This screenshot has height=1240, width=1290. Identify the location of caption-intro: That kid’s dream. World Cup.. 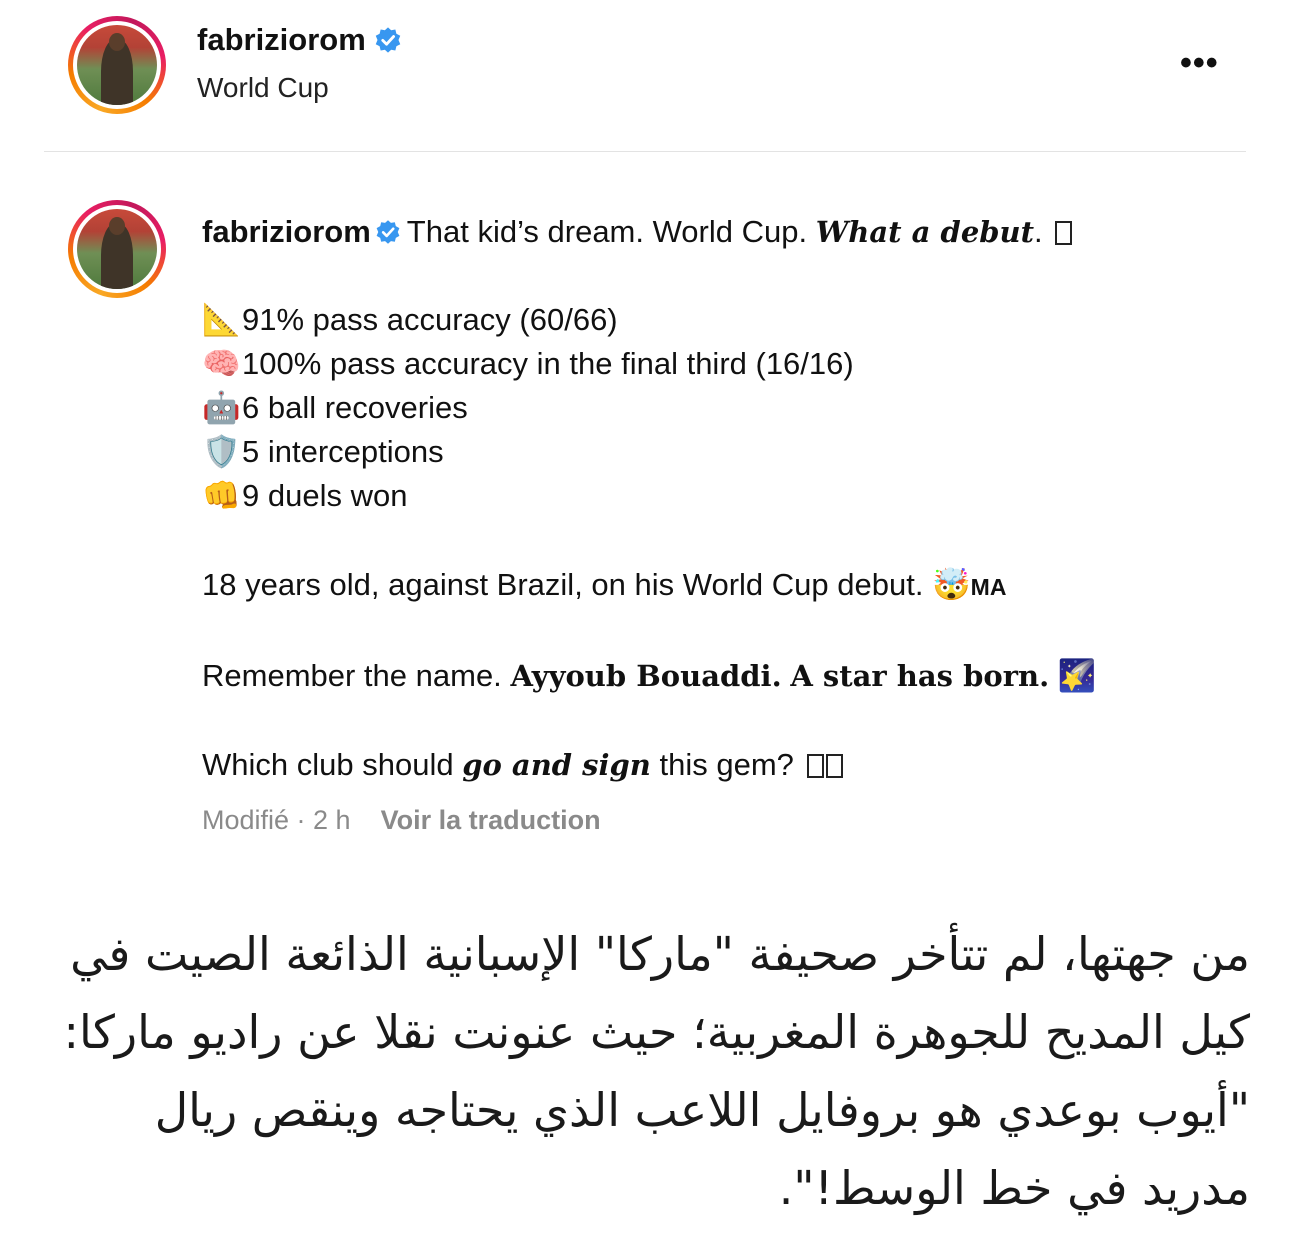
(607, 231).